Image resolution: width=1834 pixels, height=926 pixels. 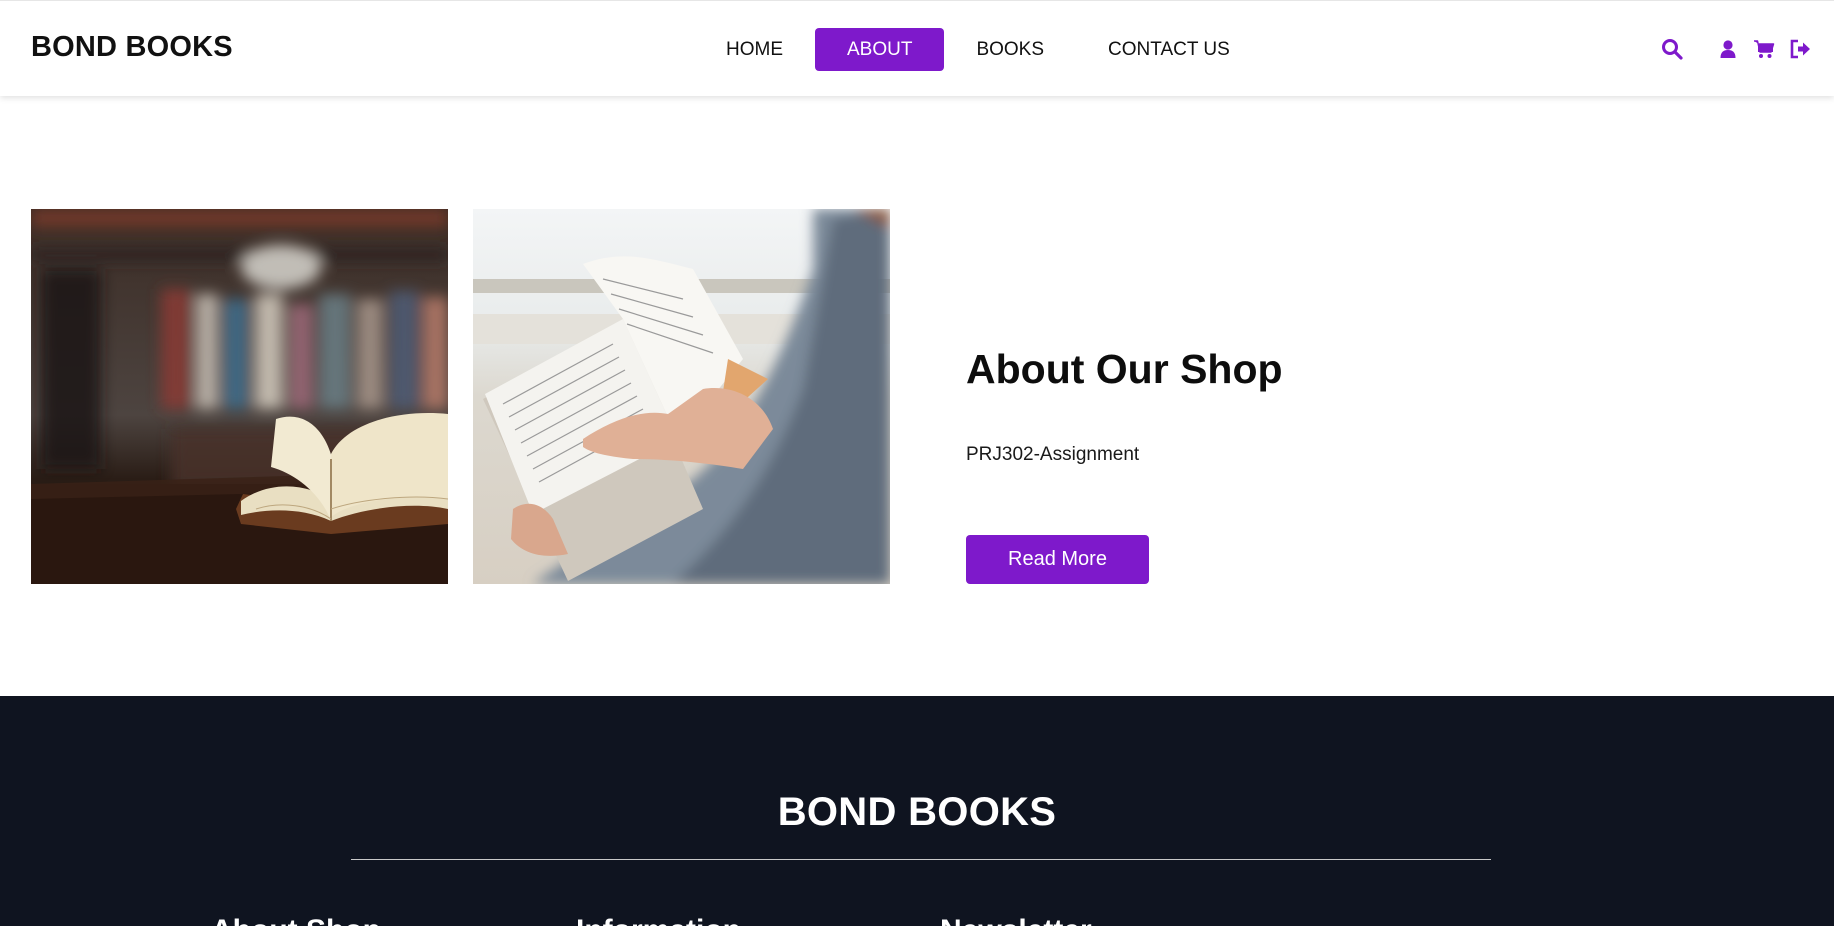 I want to click on open-book-on-table-photo, so click(x=239, y=396).